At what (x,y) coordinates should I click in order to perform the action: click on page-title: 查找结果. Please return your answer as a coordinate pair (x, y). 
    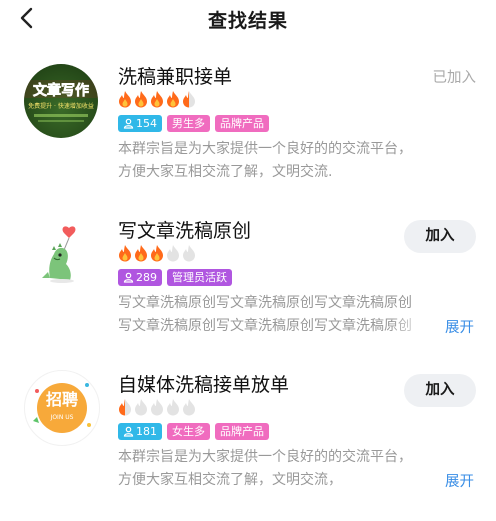
    Looking at the image, I should click on (247, 21).